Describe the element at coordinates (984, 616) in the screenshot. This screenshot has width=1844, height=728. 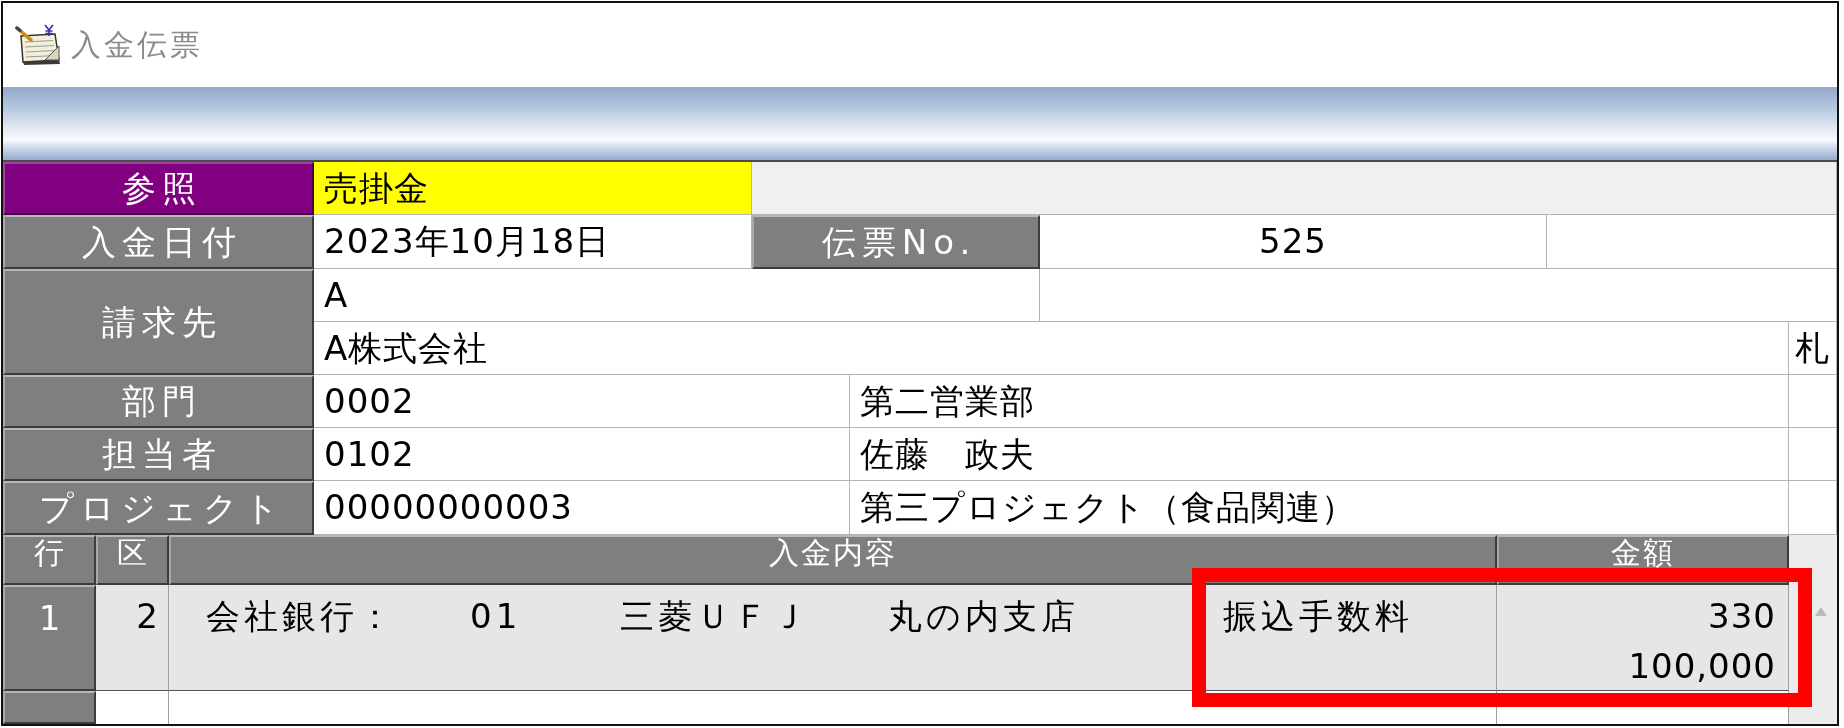
I see `branch-name: 丸の内支店` at that location.